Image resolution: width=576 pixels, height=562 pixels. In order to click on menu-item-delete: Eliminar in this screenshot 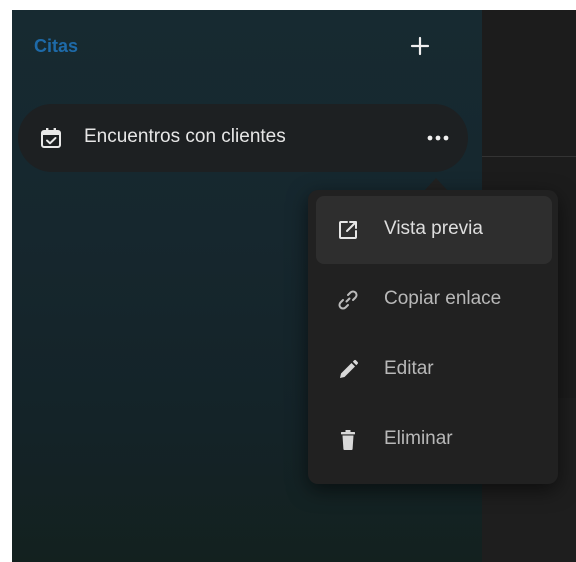, I will do `click(434, 440)`.